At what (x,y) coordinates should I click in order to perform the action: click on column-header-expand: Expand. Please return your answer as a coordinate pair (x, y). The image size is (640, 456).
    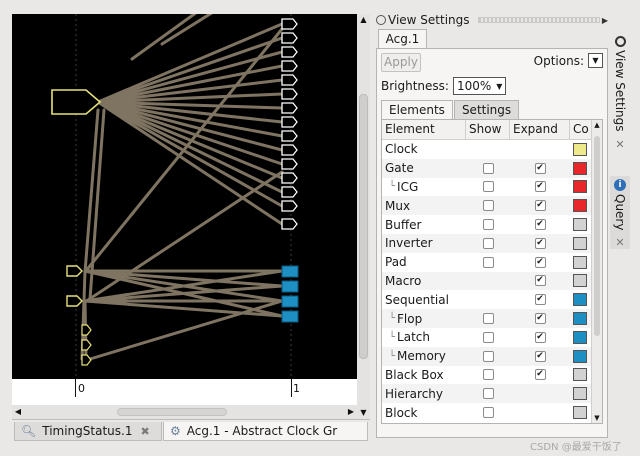
    Looking at the image, I should click on (540, 130).